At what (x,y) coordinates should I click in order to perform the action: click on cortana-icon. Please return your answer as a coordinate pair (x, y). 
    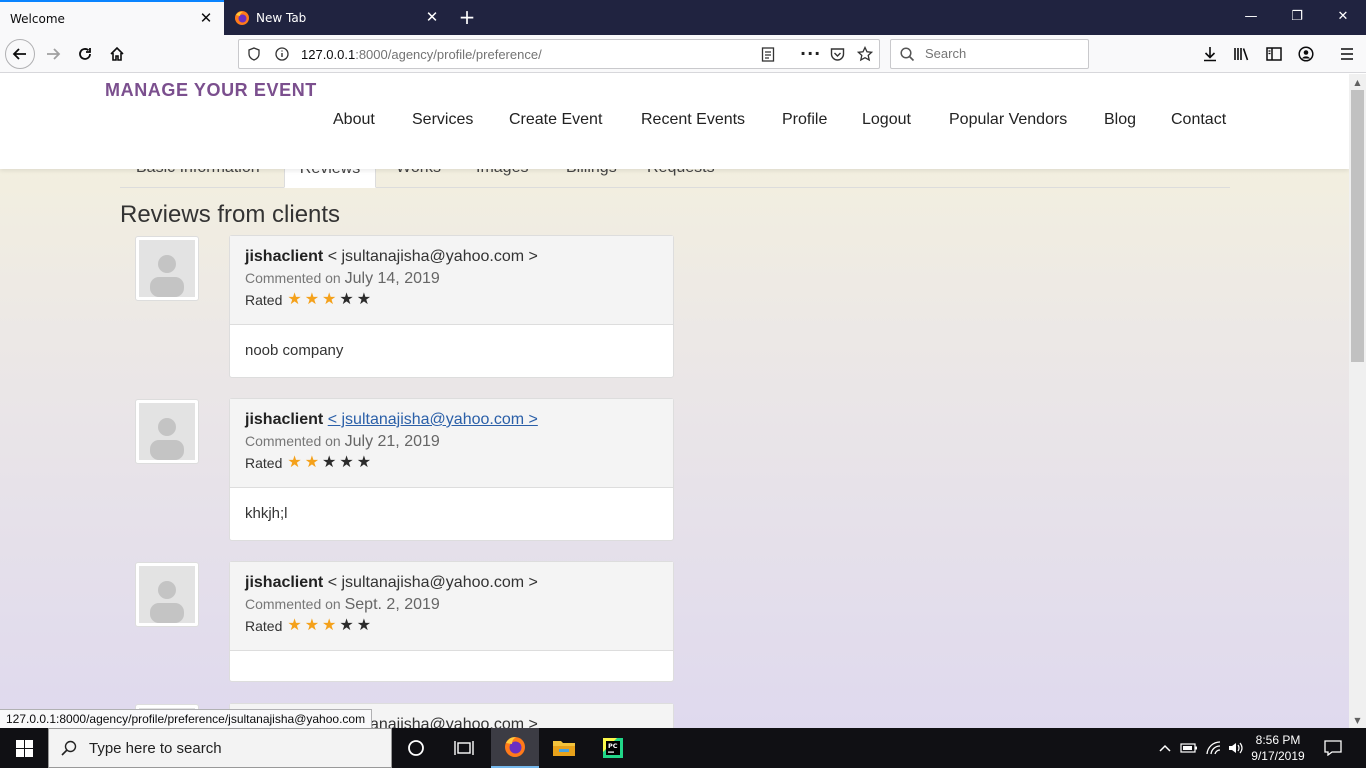
    Looking at the image, I should click on (416, 748).